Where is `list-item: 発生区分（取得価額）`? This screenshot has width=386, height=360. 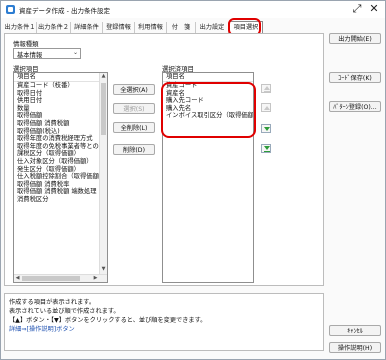 list-item: 発生区分（取得価額） is located at coordinates (60, 170).